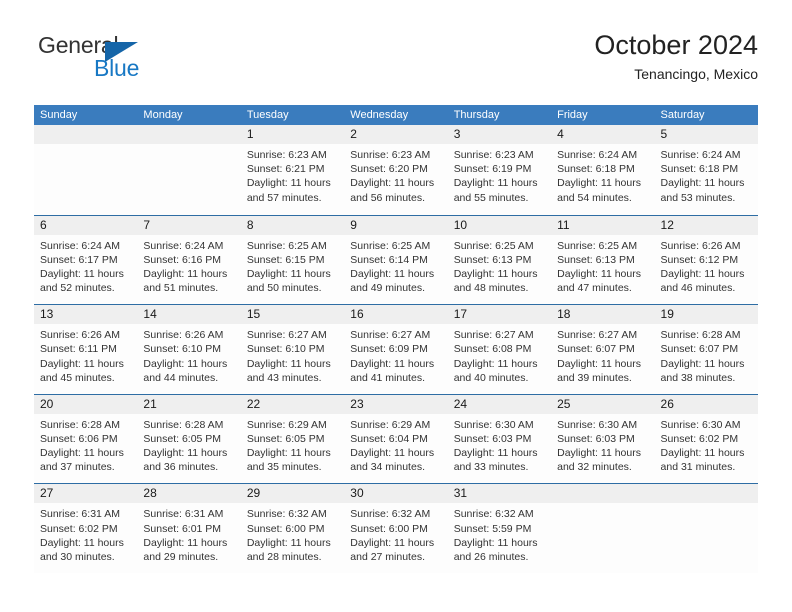 The image size is (792, 612). Describe the element at coordinates (594, 288) in the screenshot. I see `day-detail-line: and 47 minutes.` at that location.